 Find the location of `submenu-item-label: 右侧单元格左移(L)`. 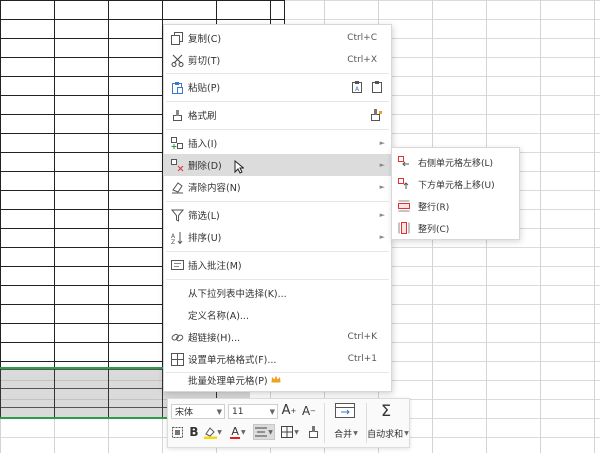

submenu-item-label: 右侧单元格左移(L) is located at coordinates (456, 163).